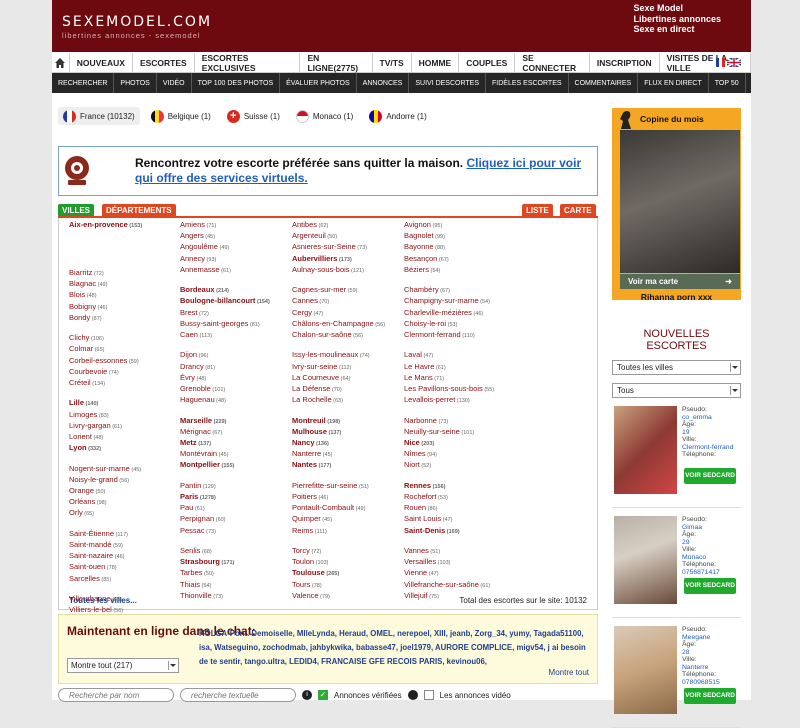 The height and width of the screenshot is (728, 800). Describe the element at coordinates (701, 572) in the screenshot. I see `escort-phone: 0756871417` at that location.